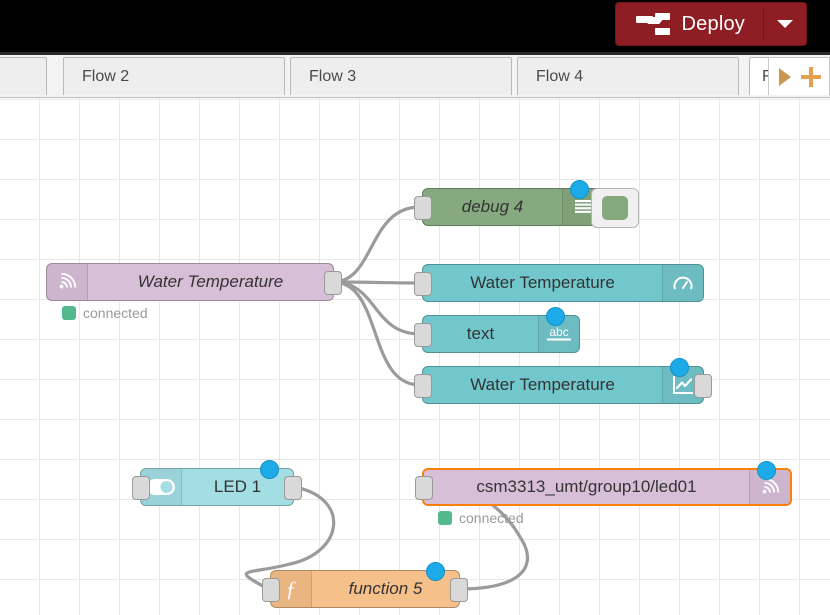 The height and width of the screenshot is (615, 830). Describe the element at coordinates (628, 76) in the screenshot. I see `tab-flow-4: Flow 4` at that location.